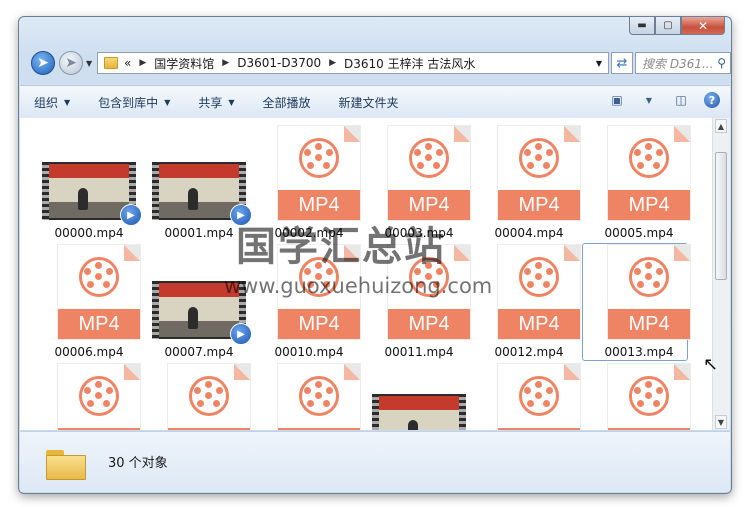 Image resolution: width=750 pixels, height=512 pixels. Describe the element at coordinates (638, 302) in the screenshot. I see `file-item: MP4 00013.mp4` at that location.